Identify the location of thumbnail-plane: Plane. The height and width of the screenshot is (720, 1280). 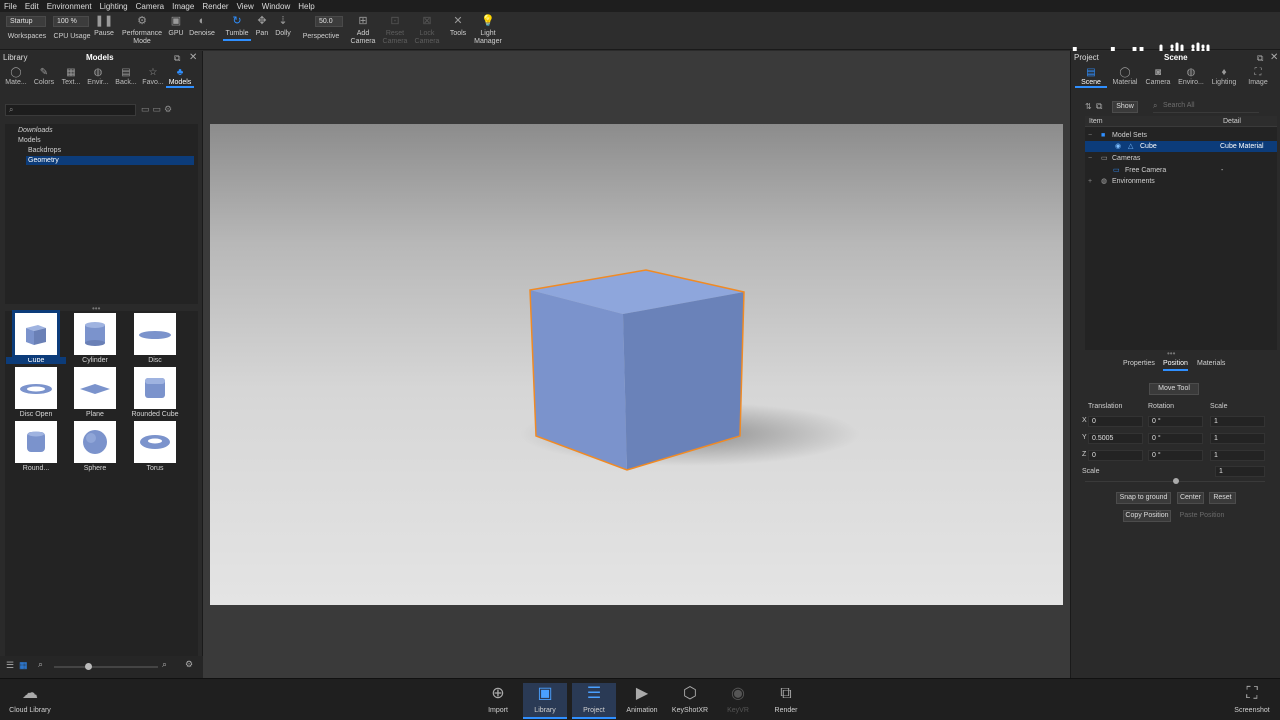
(95, 392).